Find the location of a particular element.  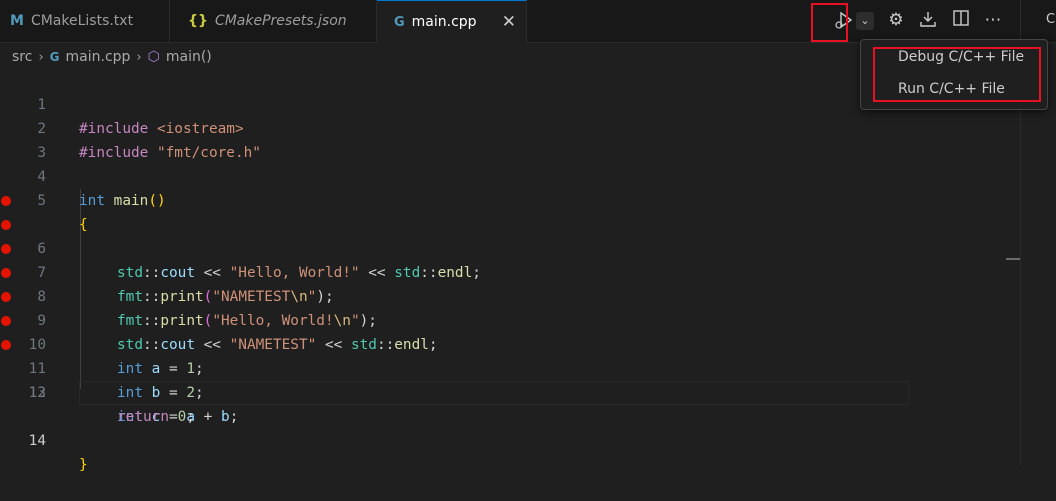

line-number: 14 is located at coordinates (37, 441).